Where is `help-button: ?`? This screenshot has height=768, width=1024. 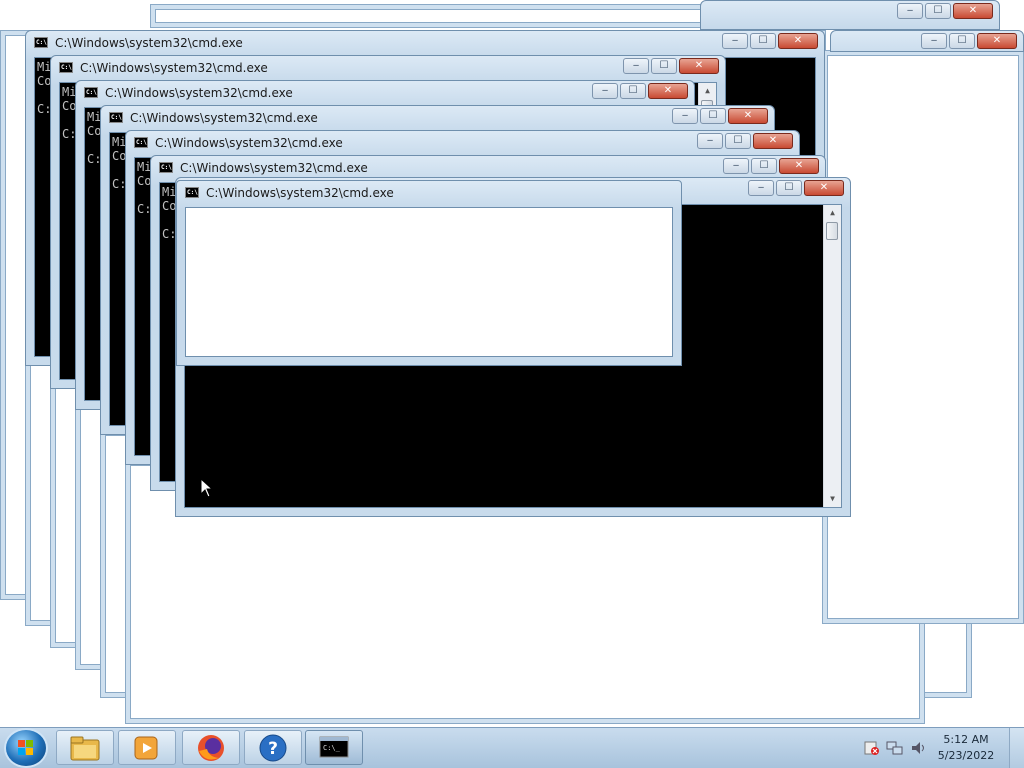
help-button: ? is located at coordinates (273, 747).